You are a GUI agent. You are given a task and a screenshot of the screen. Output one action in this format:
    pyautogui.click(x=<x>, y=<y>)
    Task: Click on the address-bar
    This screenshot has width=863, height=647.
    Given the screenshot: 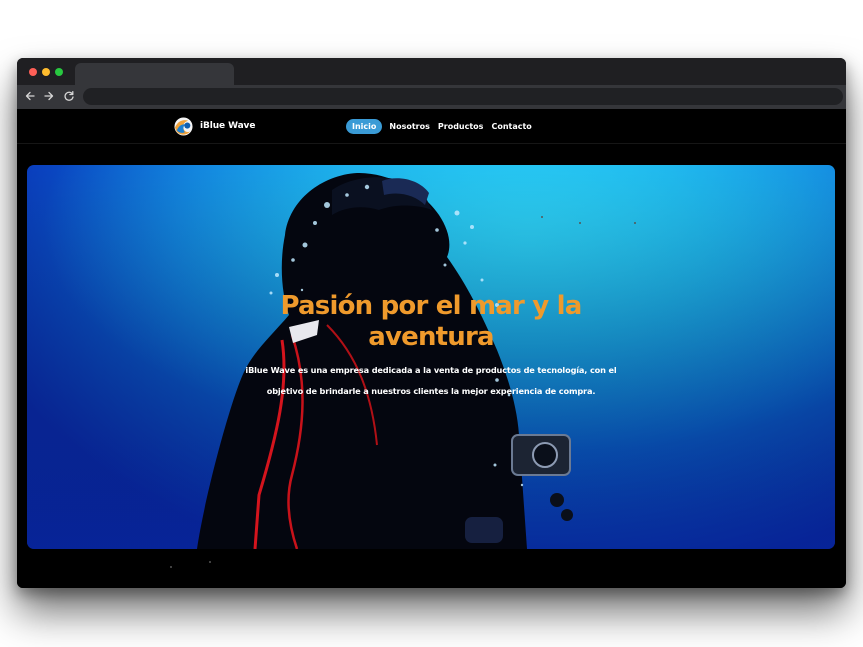 What is the action you would take?
    pyautogui.click(x=463, y=96)
    